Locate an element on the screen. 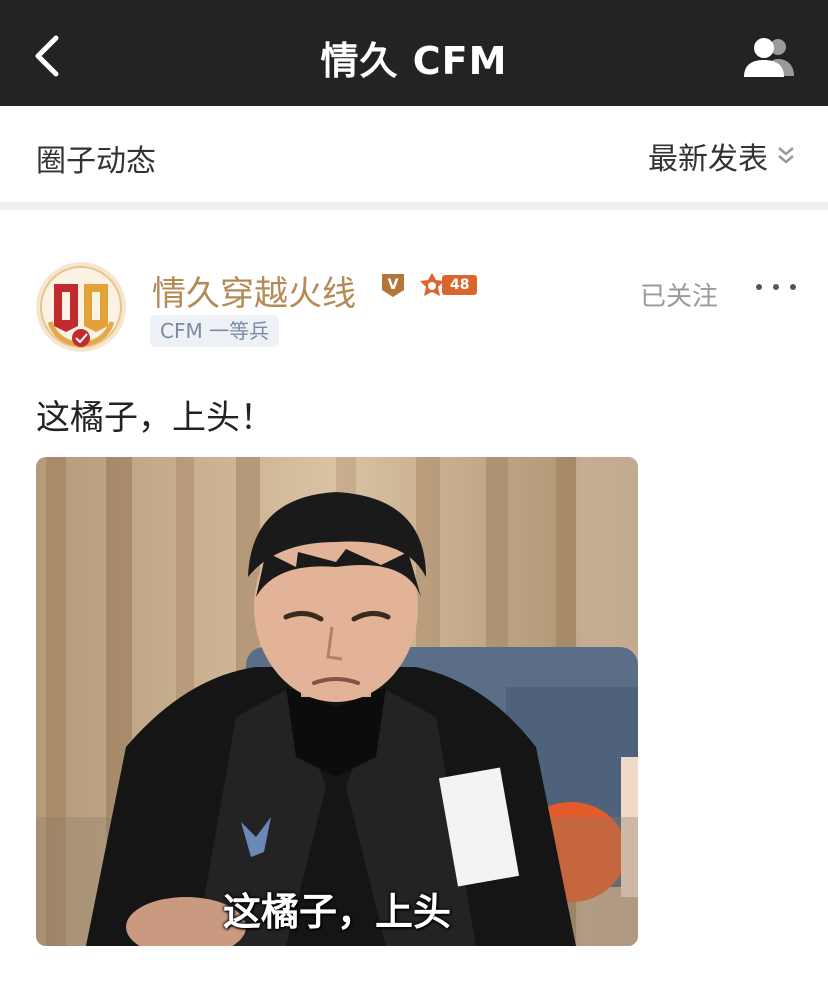  level-badge: 48 is located at coordinates (448, 285).